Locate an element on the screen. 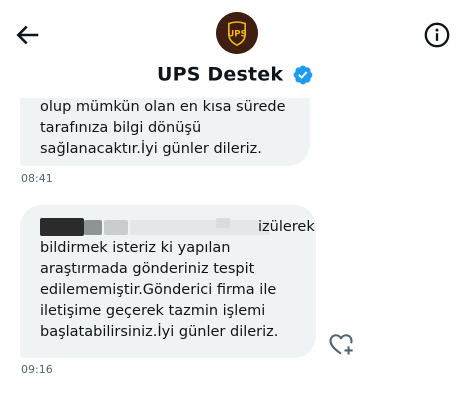  arrow-left-icon is located at coordinates (27, 35).